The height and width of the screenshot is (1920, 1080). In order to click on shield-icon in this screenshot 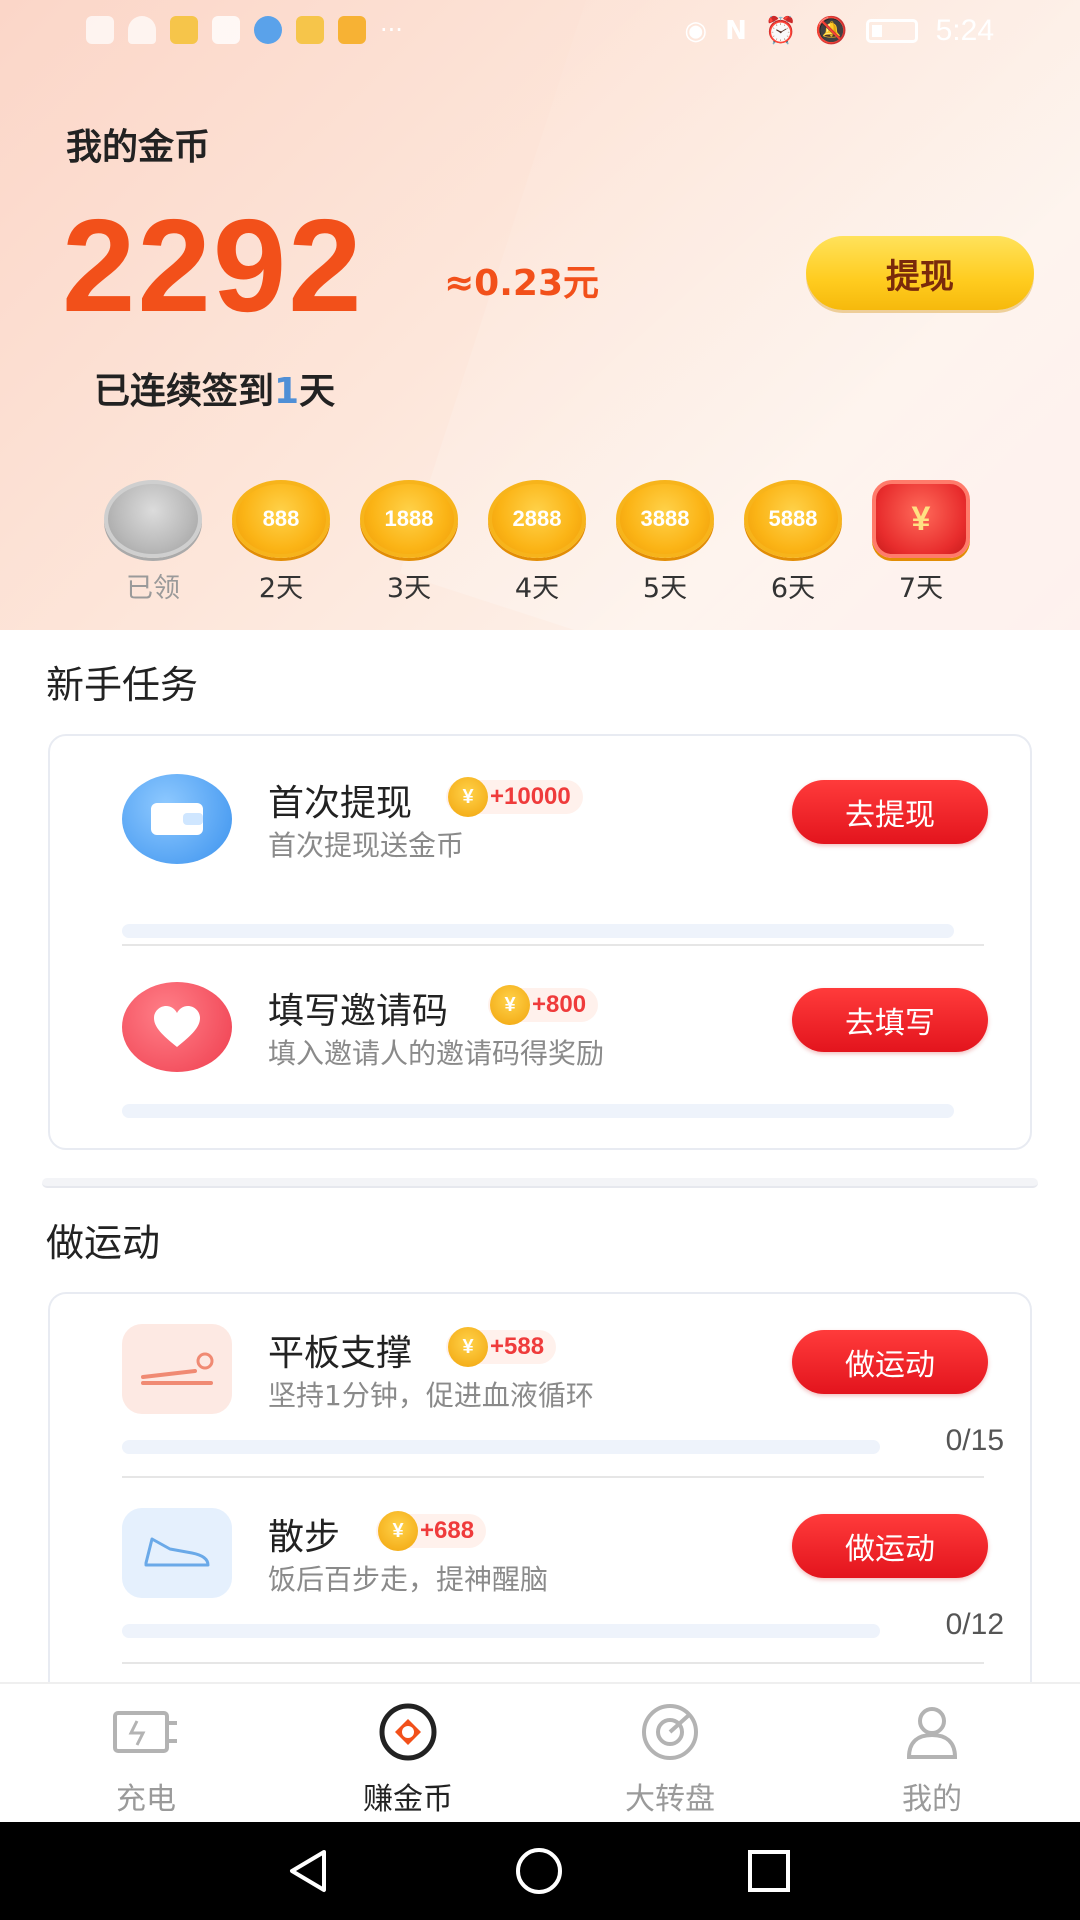, I will do `click(226, 30)`.